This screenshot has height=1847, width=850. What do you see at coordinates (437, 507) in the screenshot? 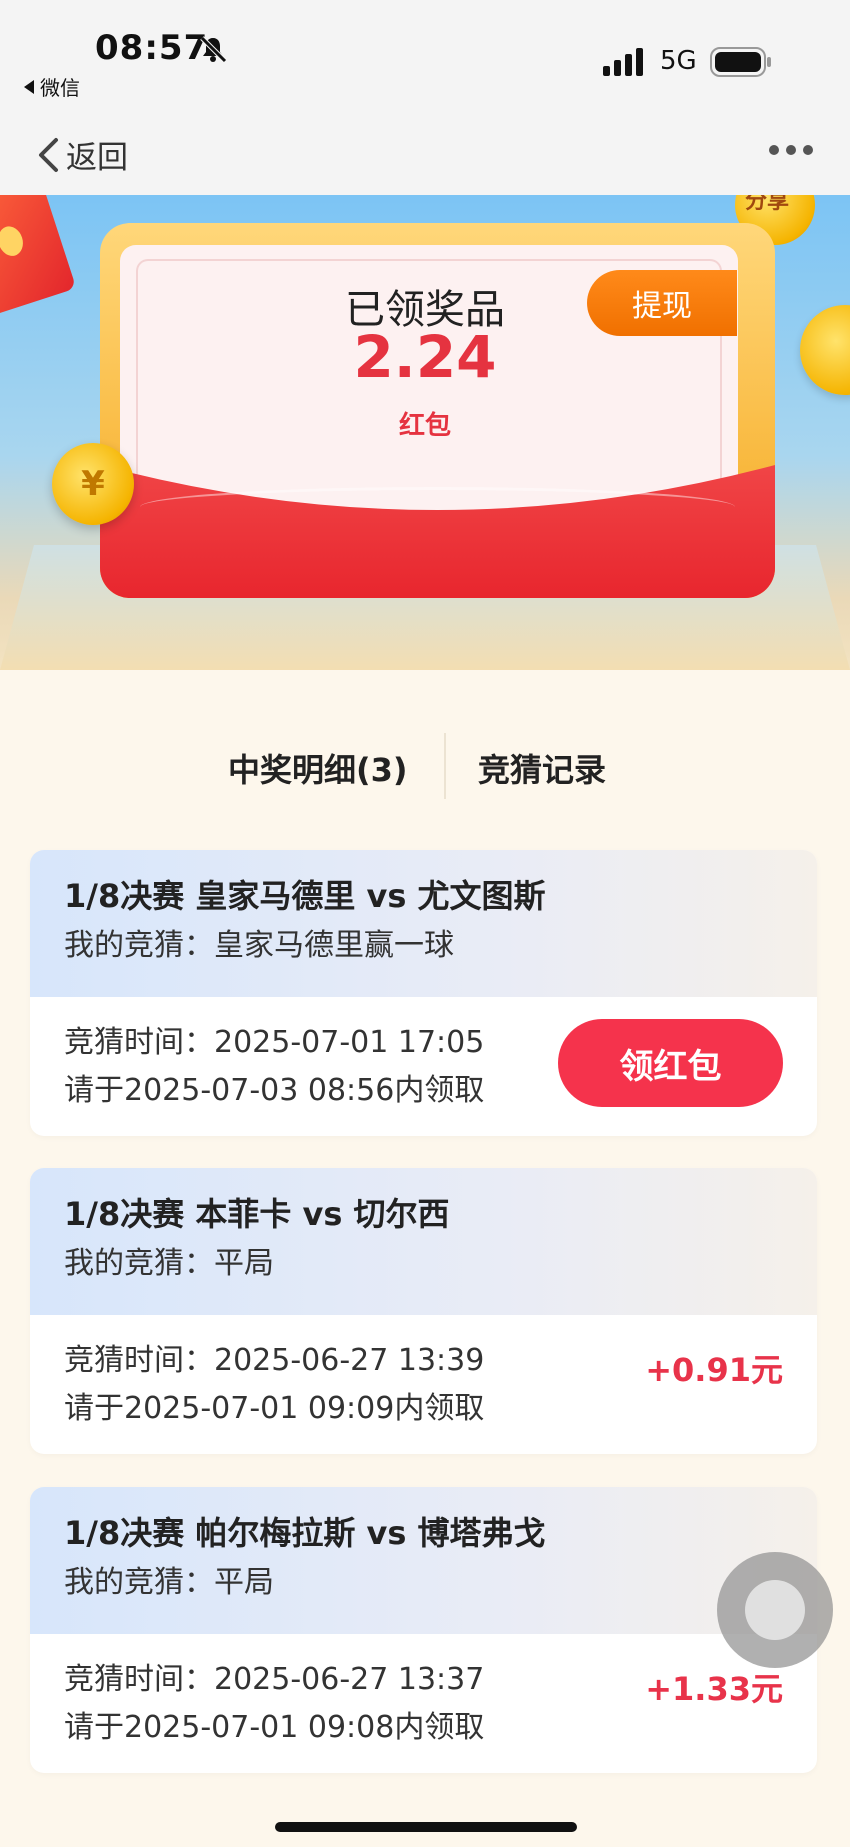
I see `pocket-highlight` at bounding box center [437, 507].